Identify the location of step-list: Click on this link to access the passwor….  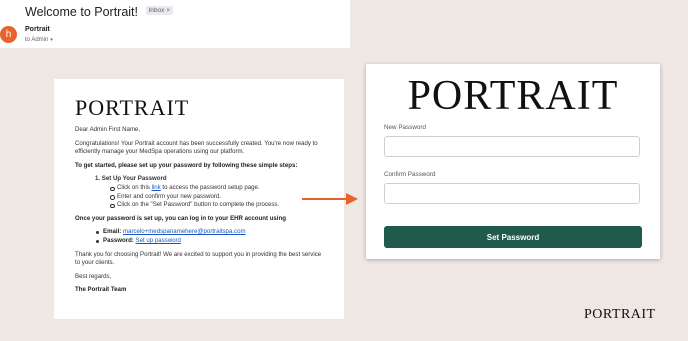
(200, 197).